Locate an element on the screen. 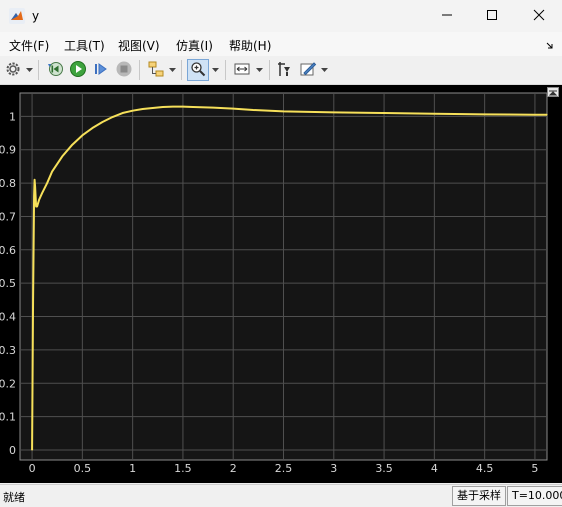 The image size is (562, 507). step-forward-button is located at coordinates (101, 70).